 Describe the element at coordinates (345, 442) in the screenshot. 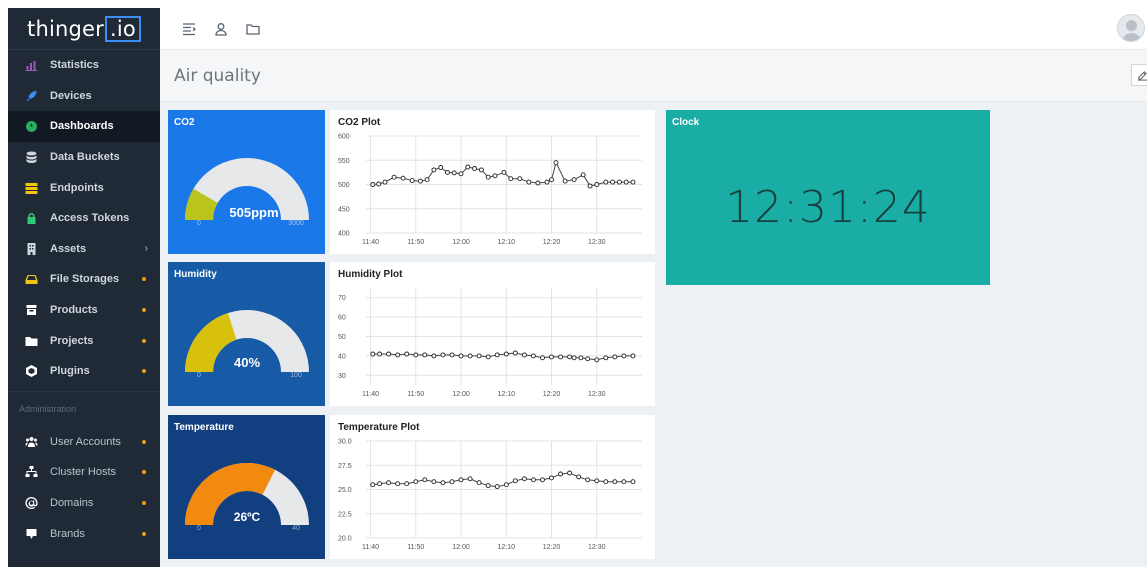

I see `y-tick-label: 30.0` at that location.